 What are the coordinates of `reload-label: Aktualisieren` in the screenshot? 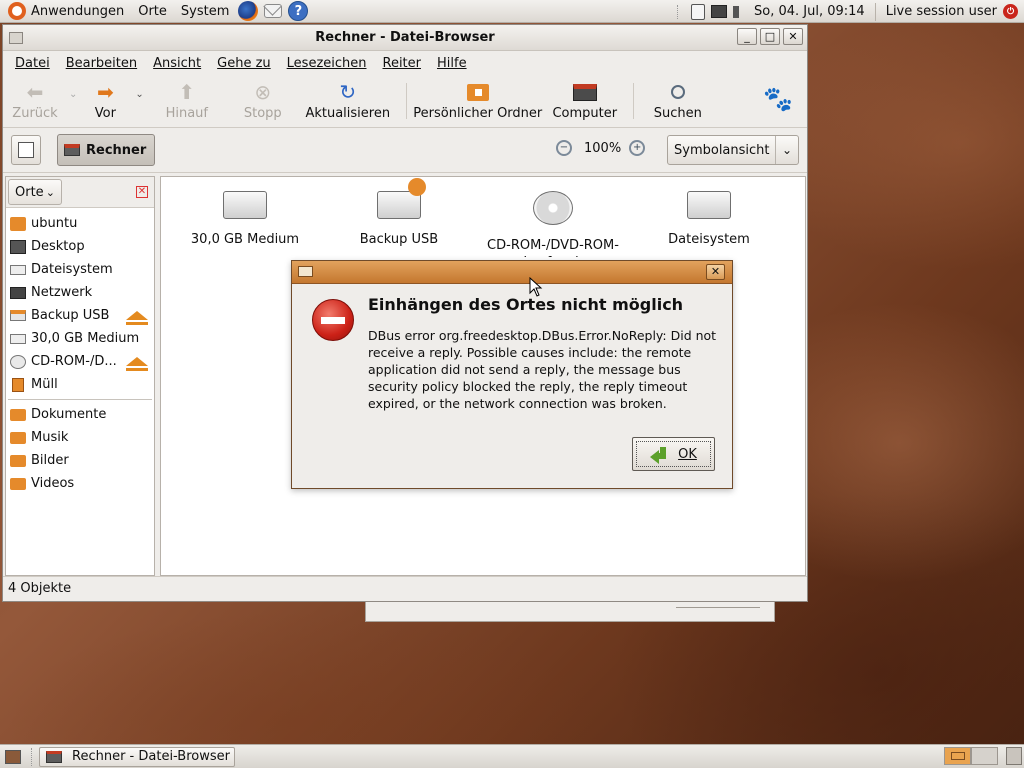 It's located at (348, 113).